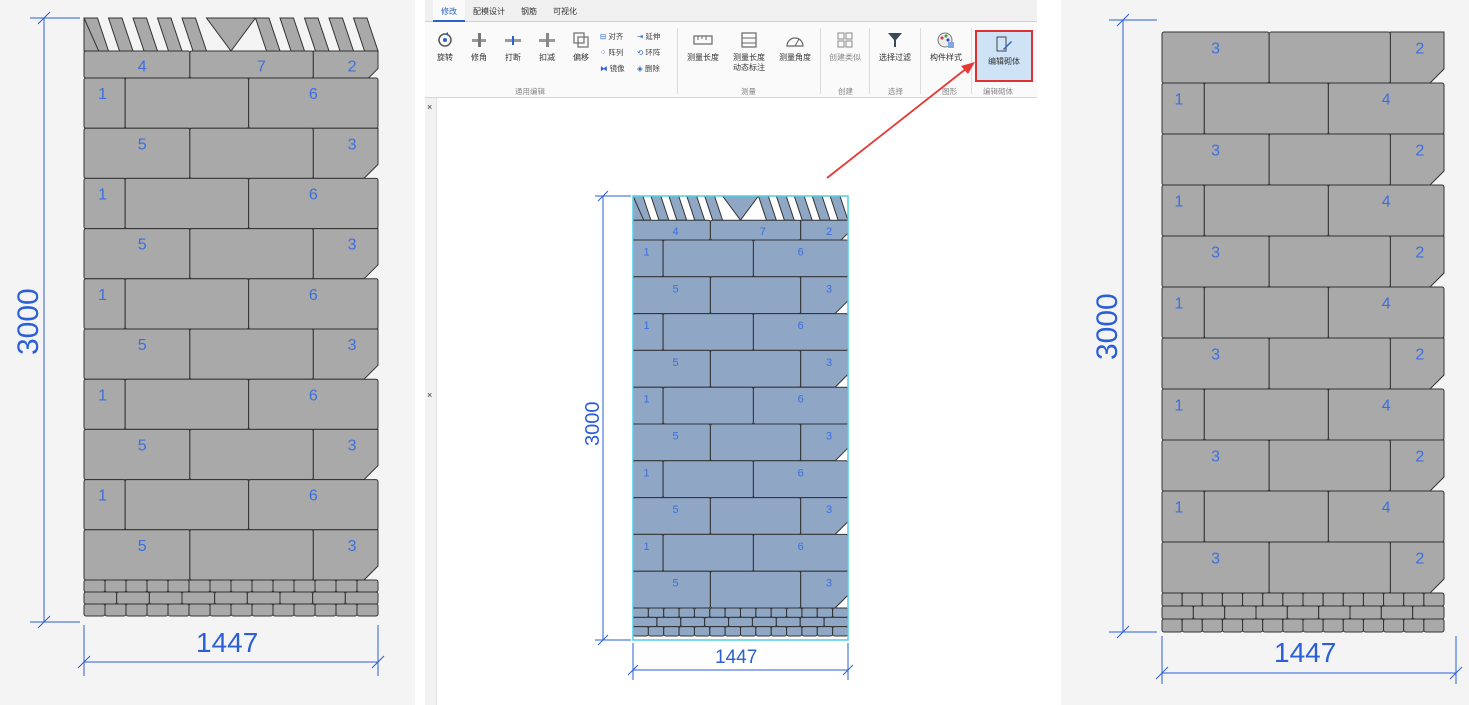 This screenshot has height=705, width=1469. I want to click on tab-formwork-design: 配模设计, so click(489, 11).